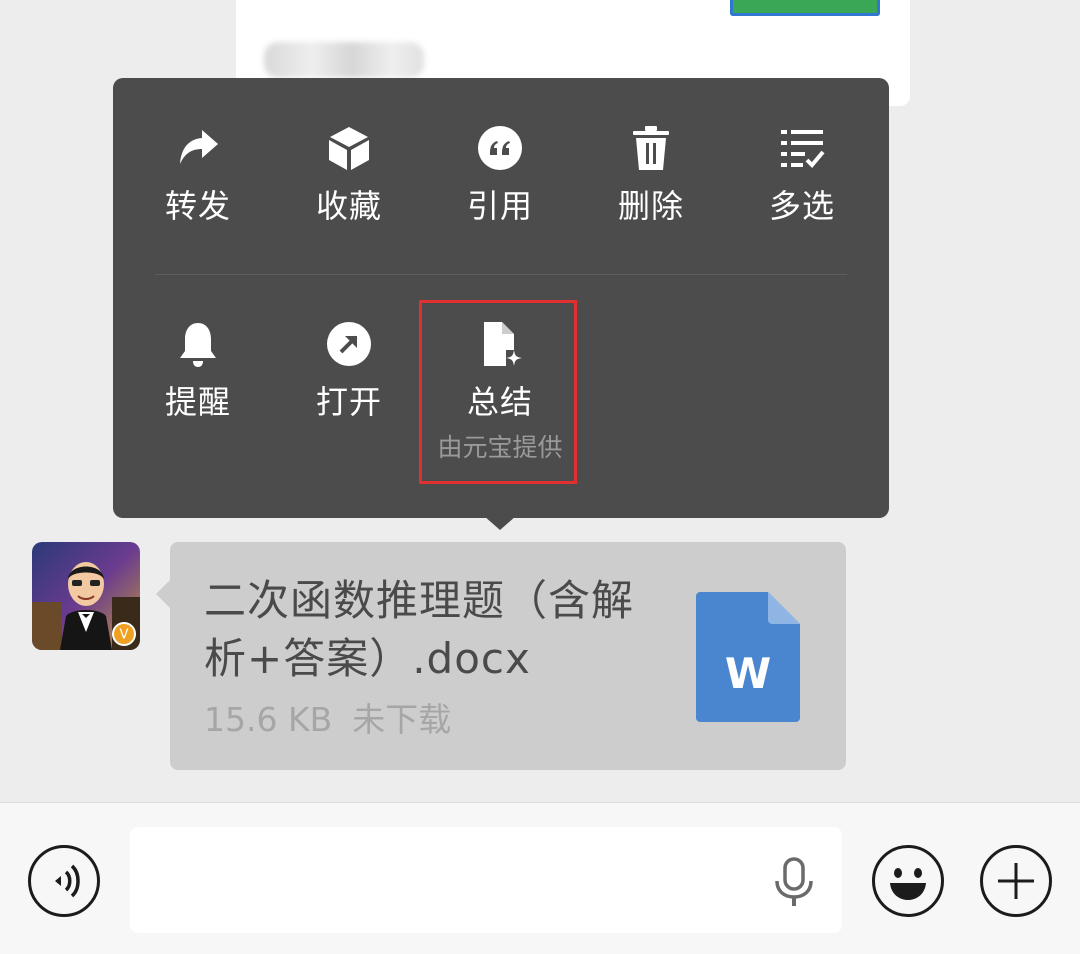  I want to click on menu-item-label: 引用, so click(499, 206).